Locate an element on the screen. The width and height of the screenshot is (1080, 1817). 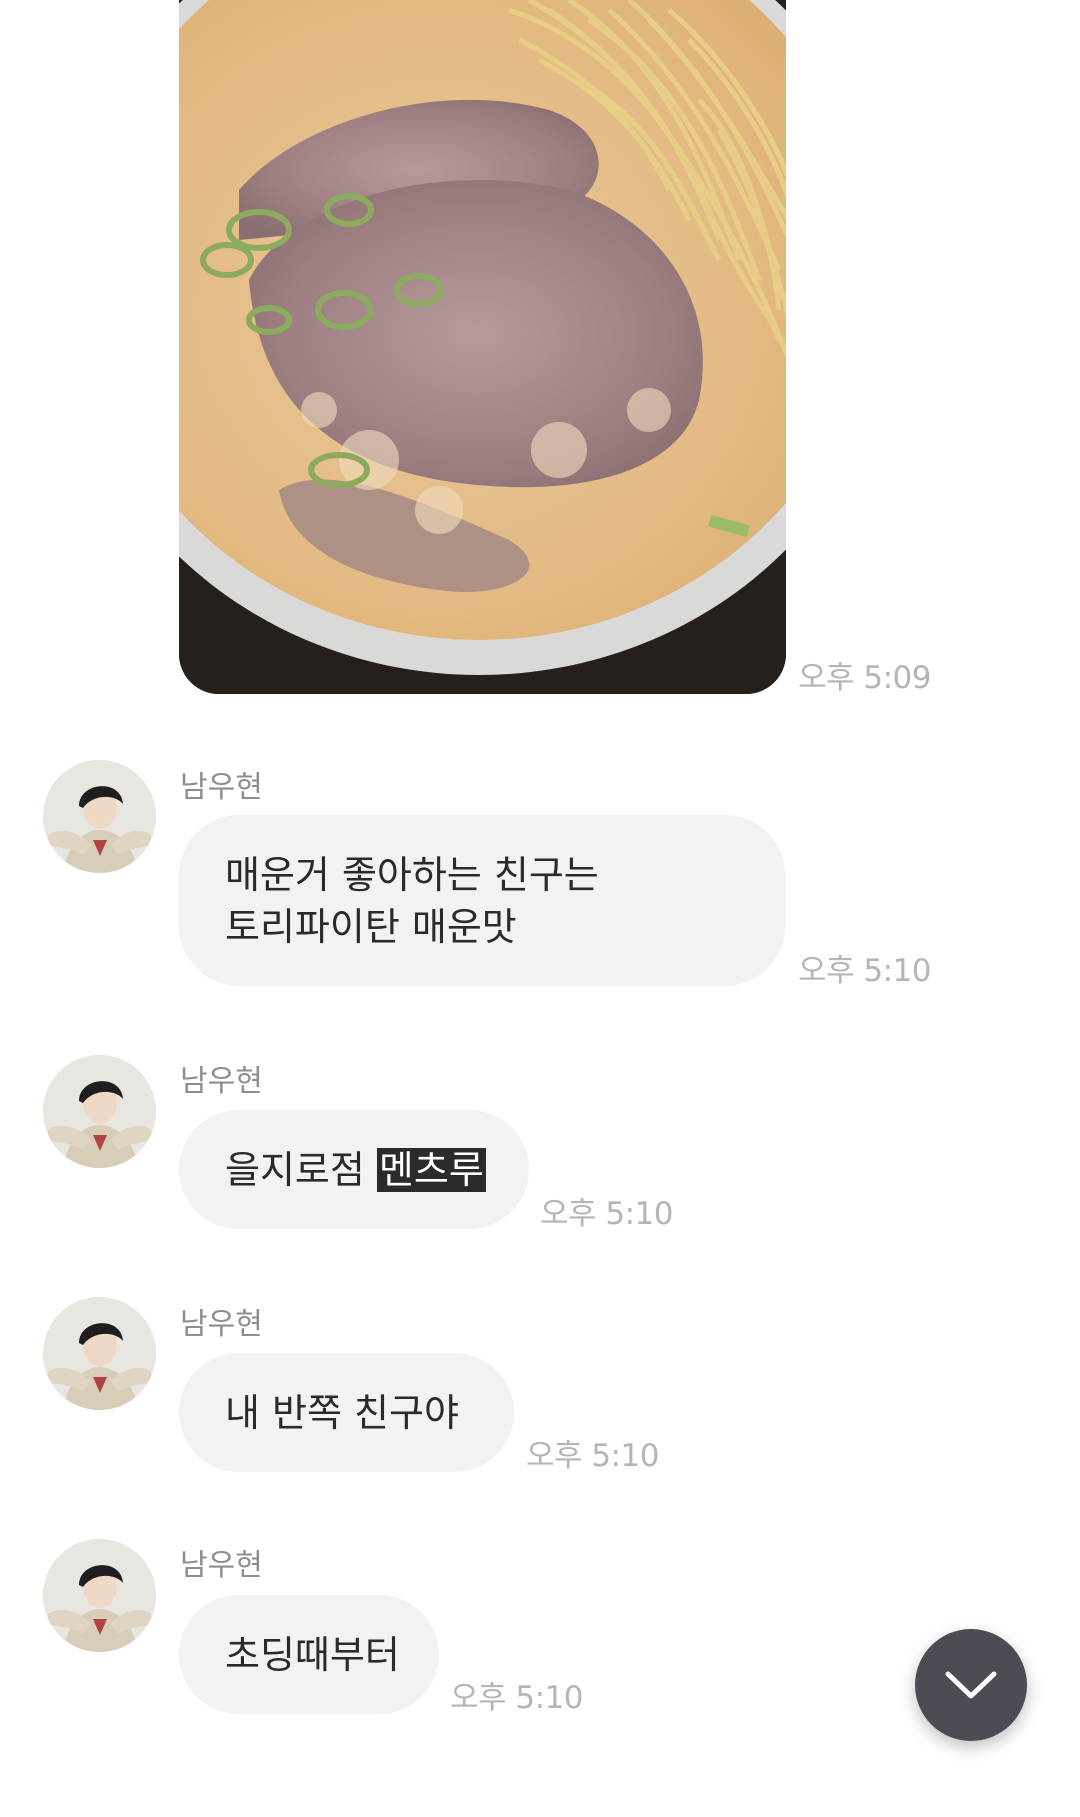
highlighted-text: 멘츠루 is located at coordinates (431, 1169).